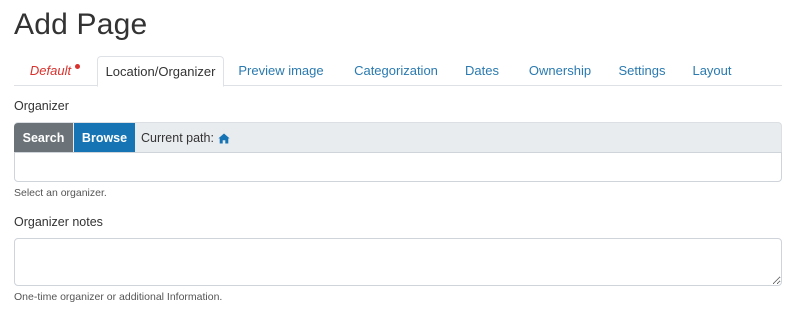 This screenshot has height=316, width=800. What do you see at coordinates (398, 262) in the screenshot?
I see `organizer-notes-field` at bounding box center [398, 262].